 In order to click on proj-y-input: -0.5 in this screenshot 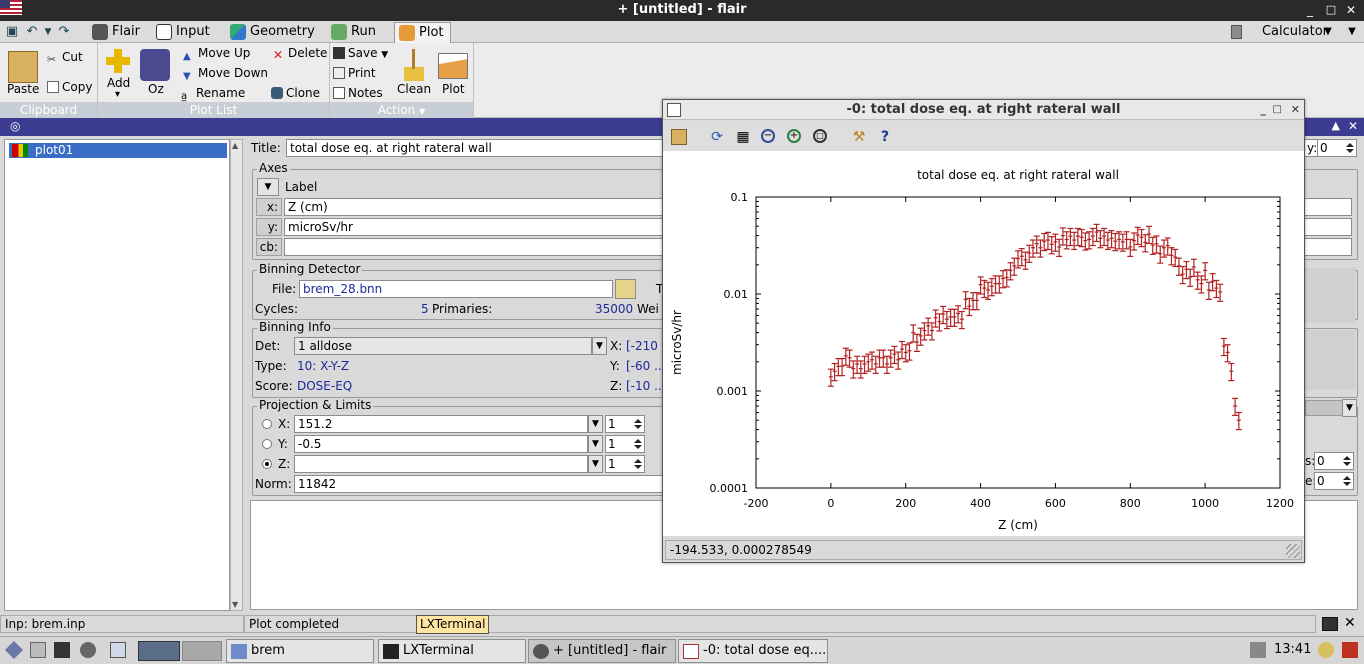, I will do `click(441, 444)`.